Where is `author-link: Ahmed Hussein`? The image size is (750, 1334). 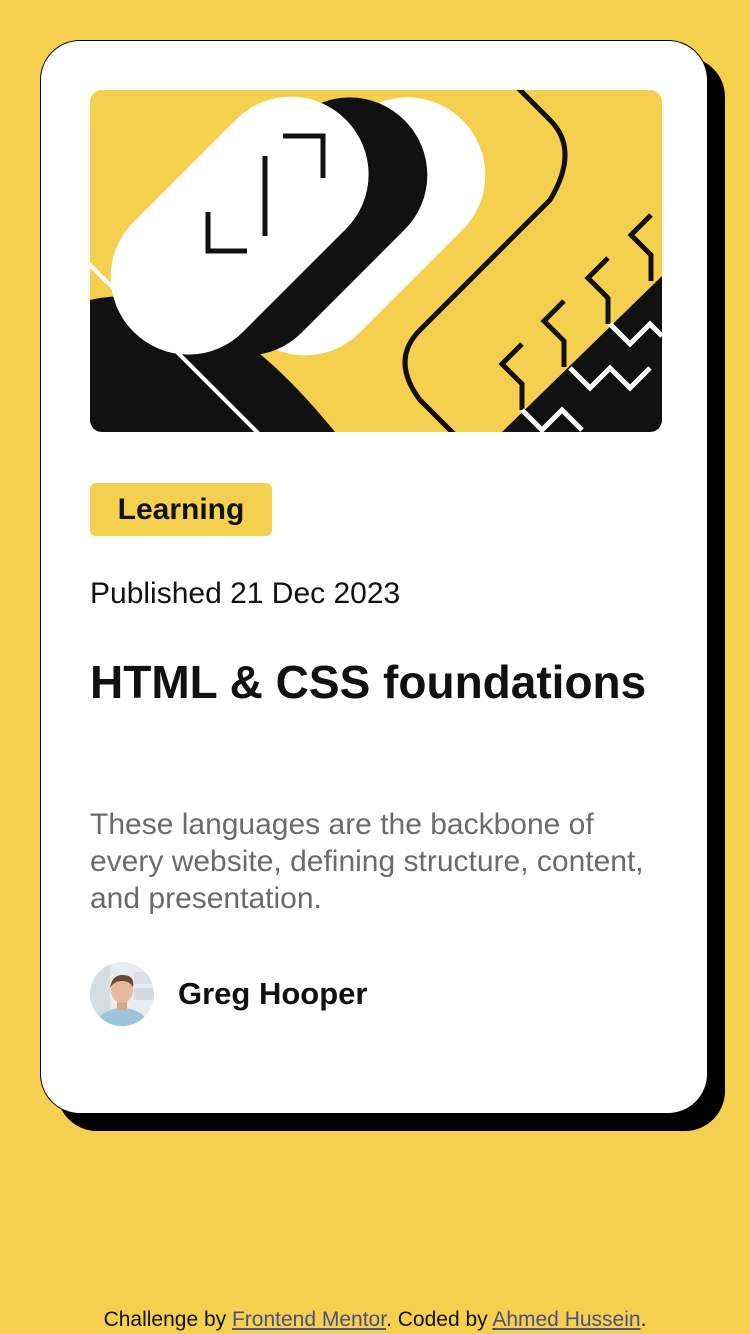
author-link: Ahmed Hussein is located at coordinates (566, 1319).